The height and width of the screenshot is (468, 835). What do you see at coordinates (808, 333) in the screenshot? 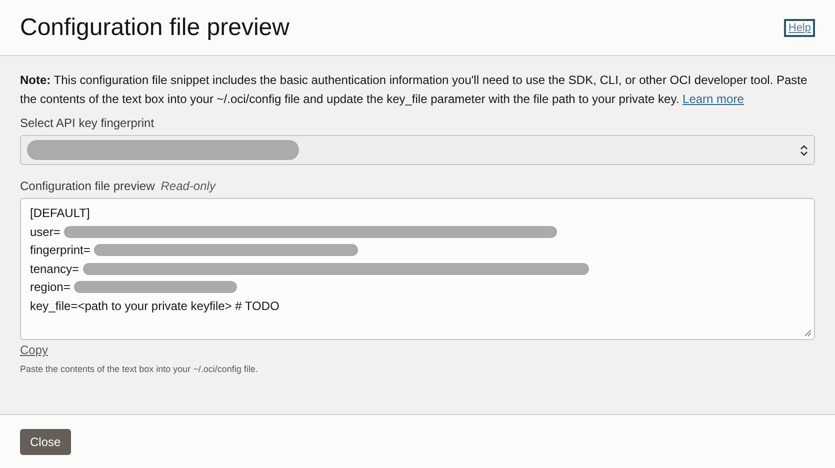
I see `resize-grip-icon` at bounding box center [808, 333].